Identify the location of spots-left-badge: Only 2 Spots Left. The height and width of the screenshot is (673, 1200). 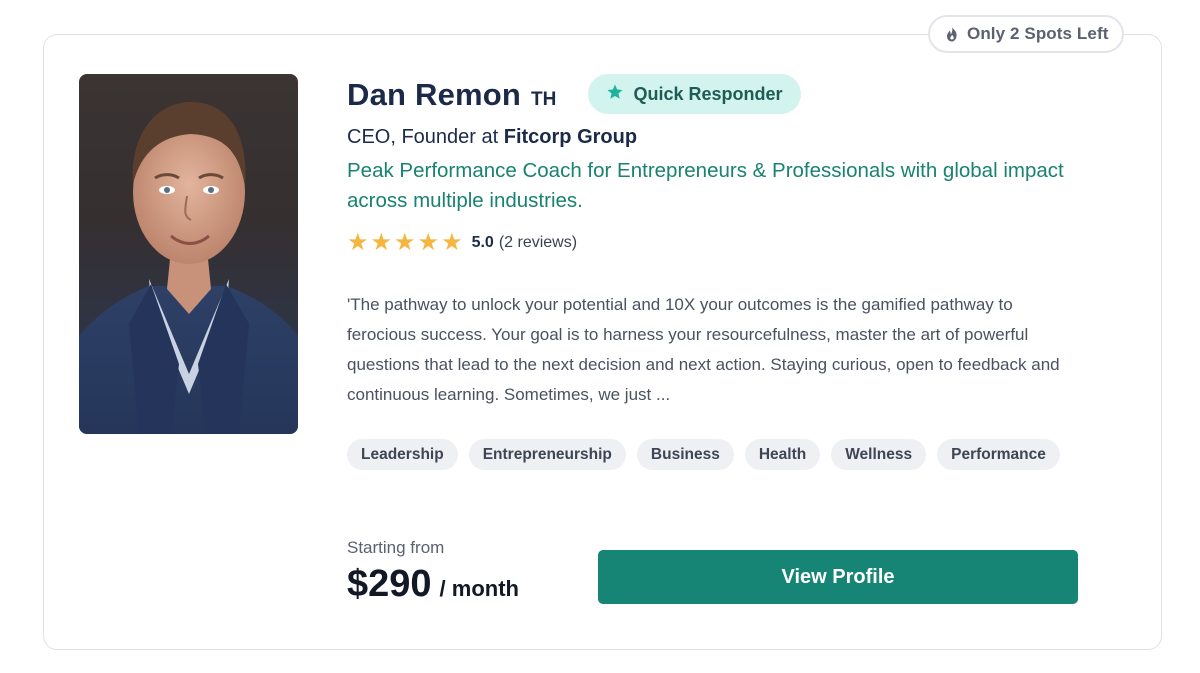
(1026, 34).